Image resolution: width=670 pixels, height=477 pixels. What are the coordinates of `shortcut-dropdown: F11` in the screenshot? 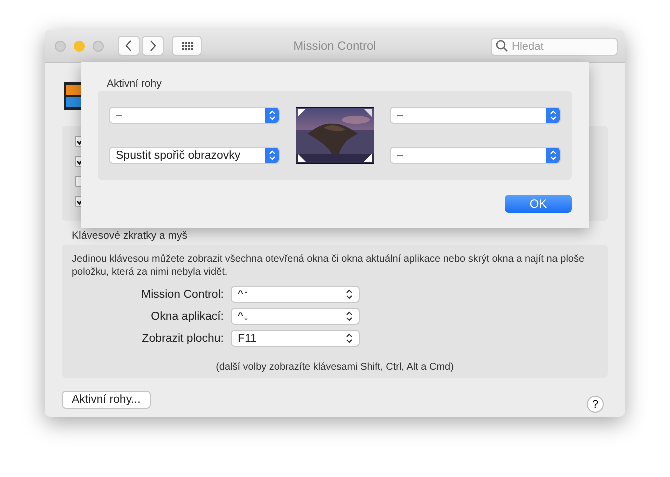 It's located at (295, 338).